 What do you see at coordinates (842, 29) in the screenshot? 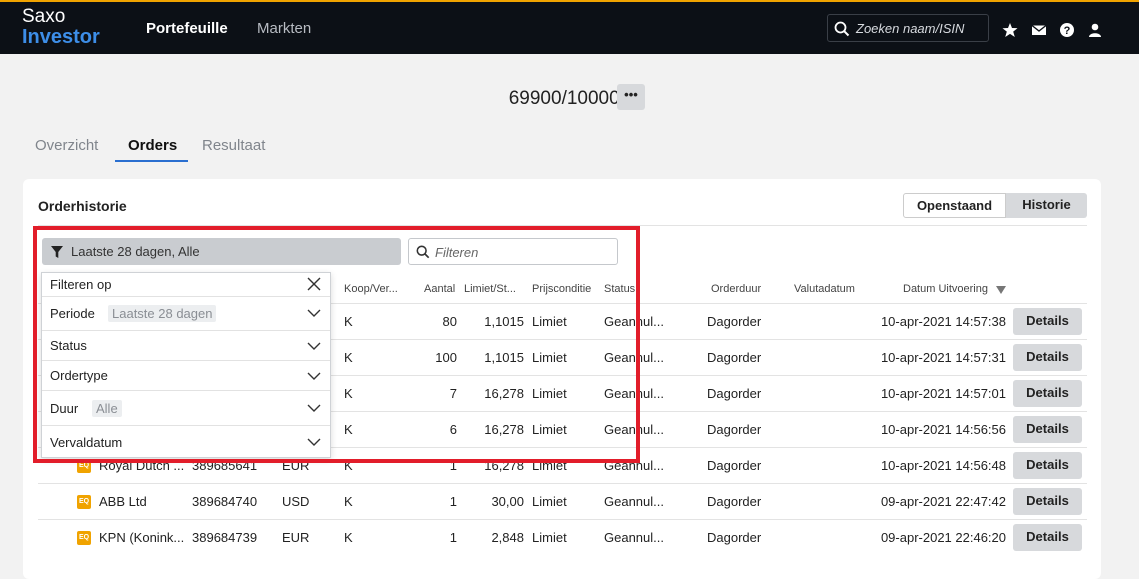
I see `search-icon` at bounding box center [842, 29].